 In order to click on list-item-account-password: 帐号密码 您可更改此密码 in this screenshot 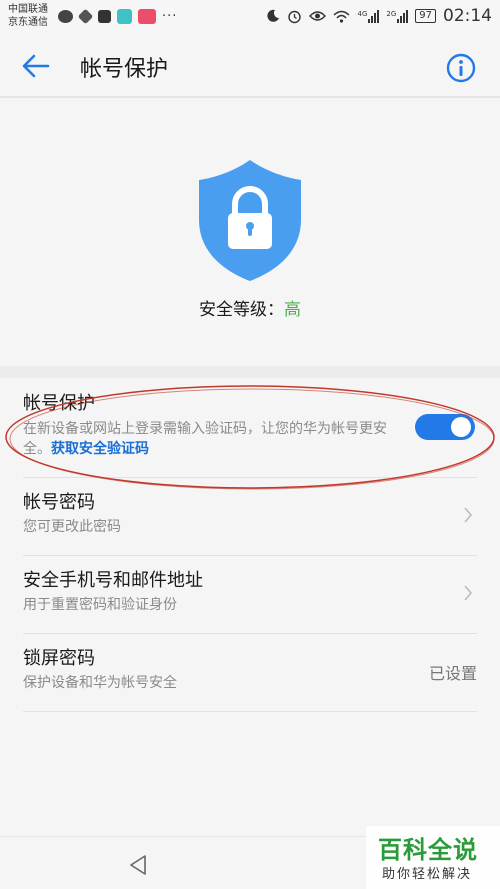, I will do `click(250, 517)`.